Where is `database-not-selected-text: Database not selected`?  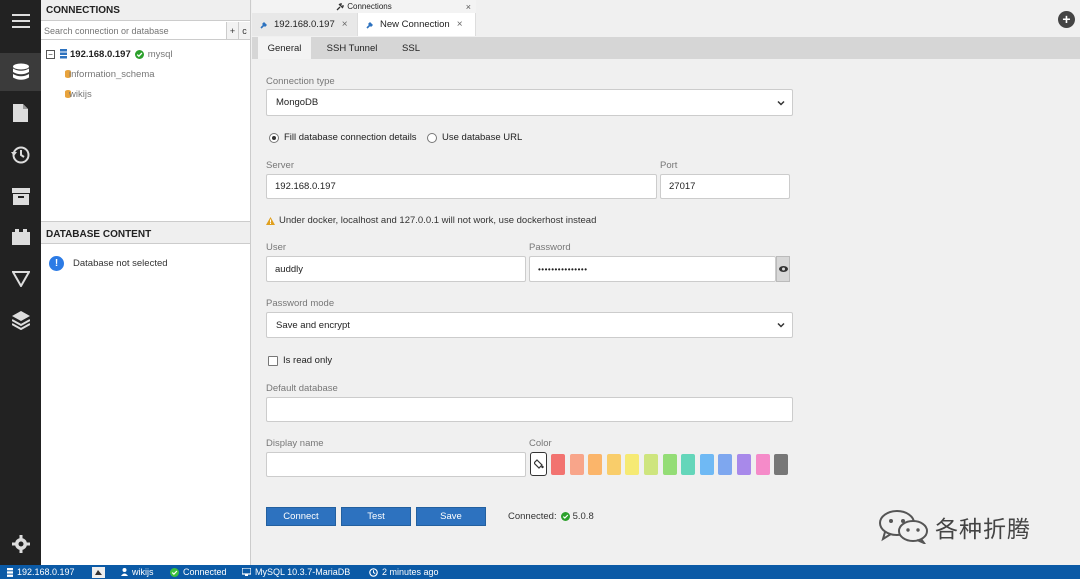 database-not-selected-text: Database not selected is located at coordinates (120, 263).